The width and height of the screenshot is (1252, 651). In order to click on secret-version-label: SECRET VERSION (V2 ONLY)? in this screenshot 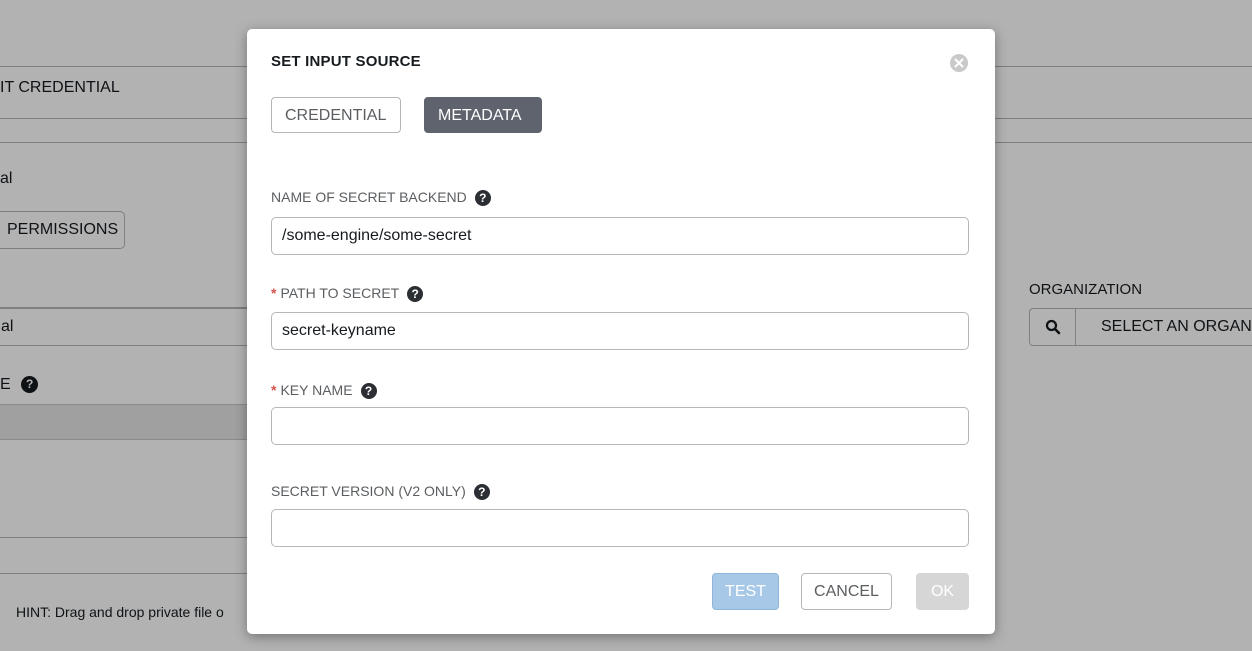, I will do `click(380, 491)`.